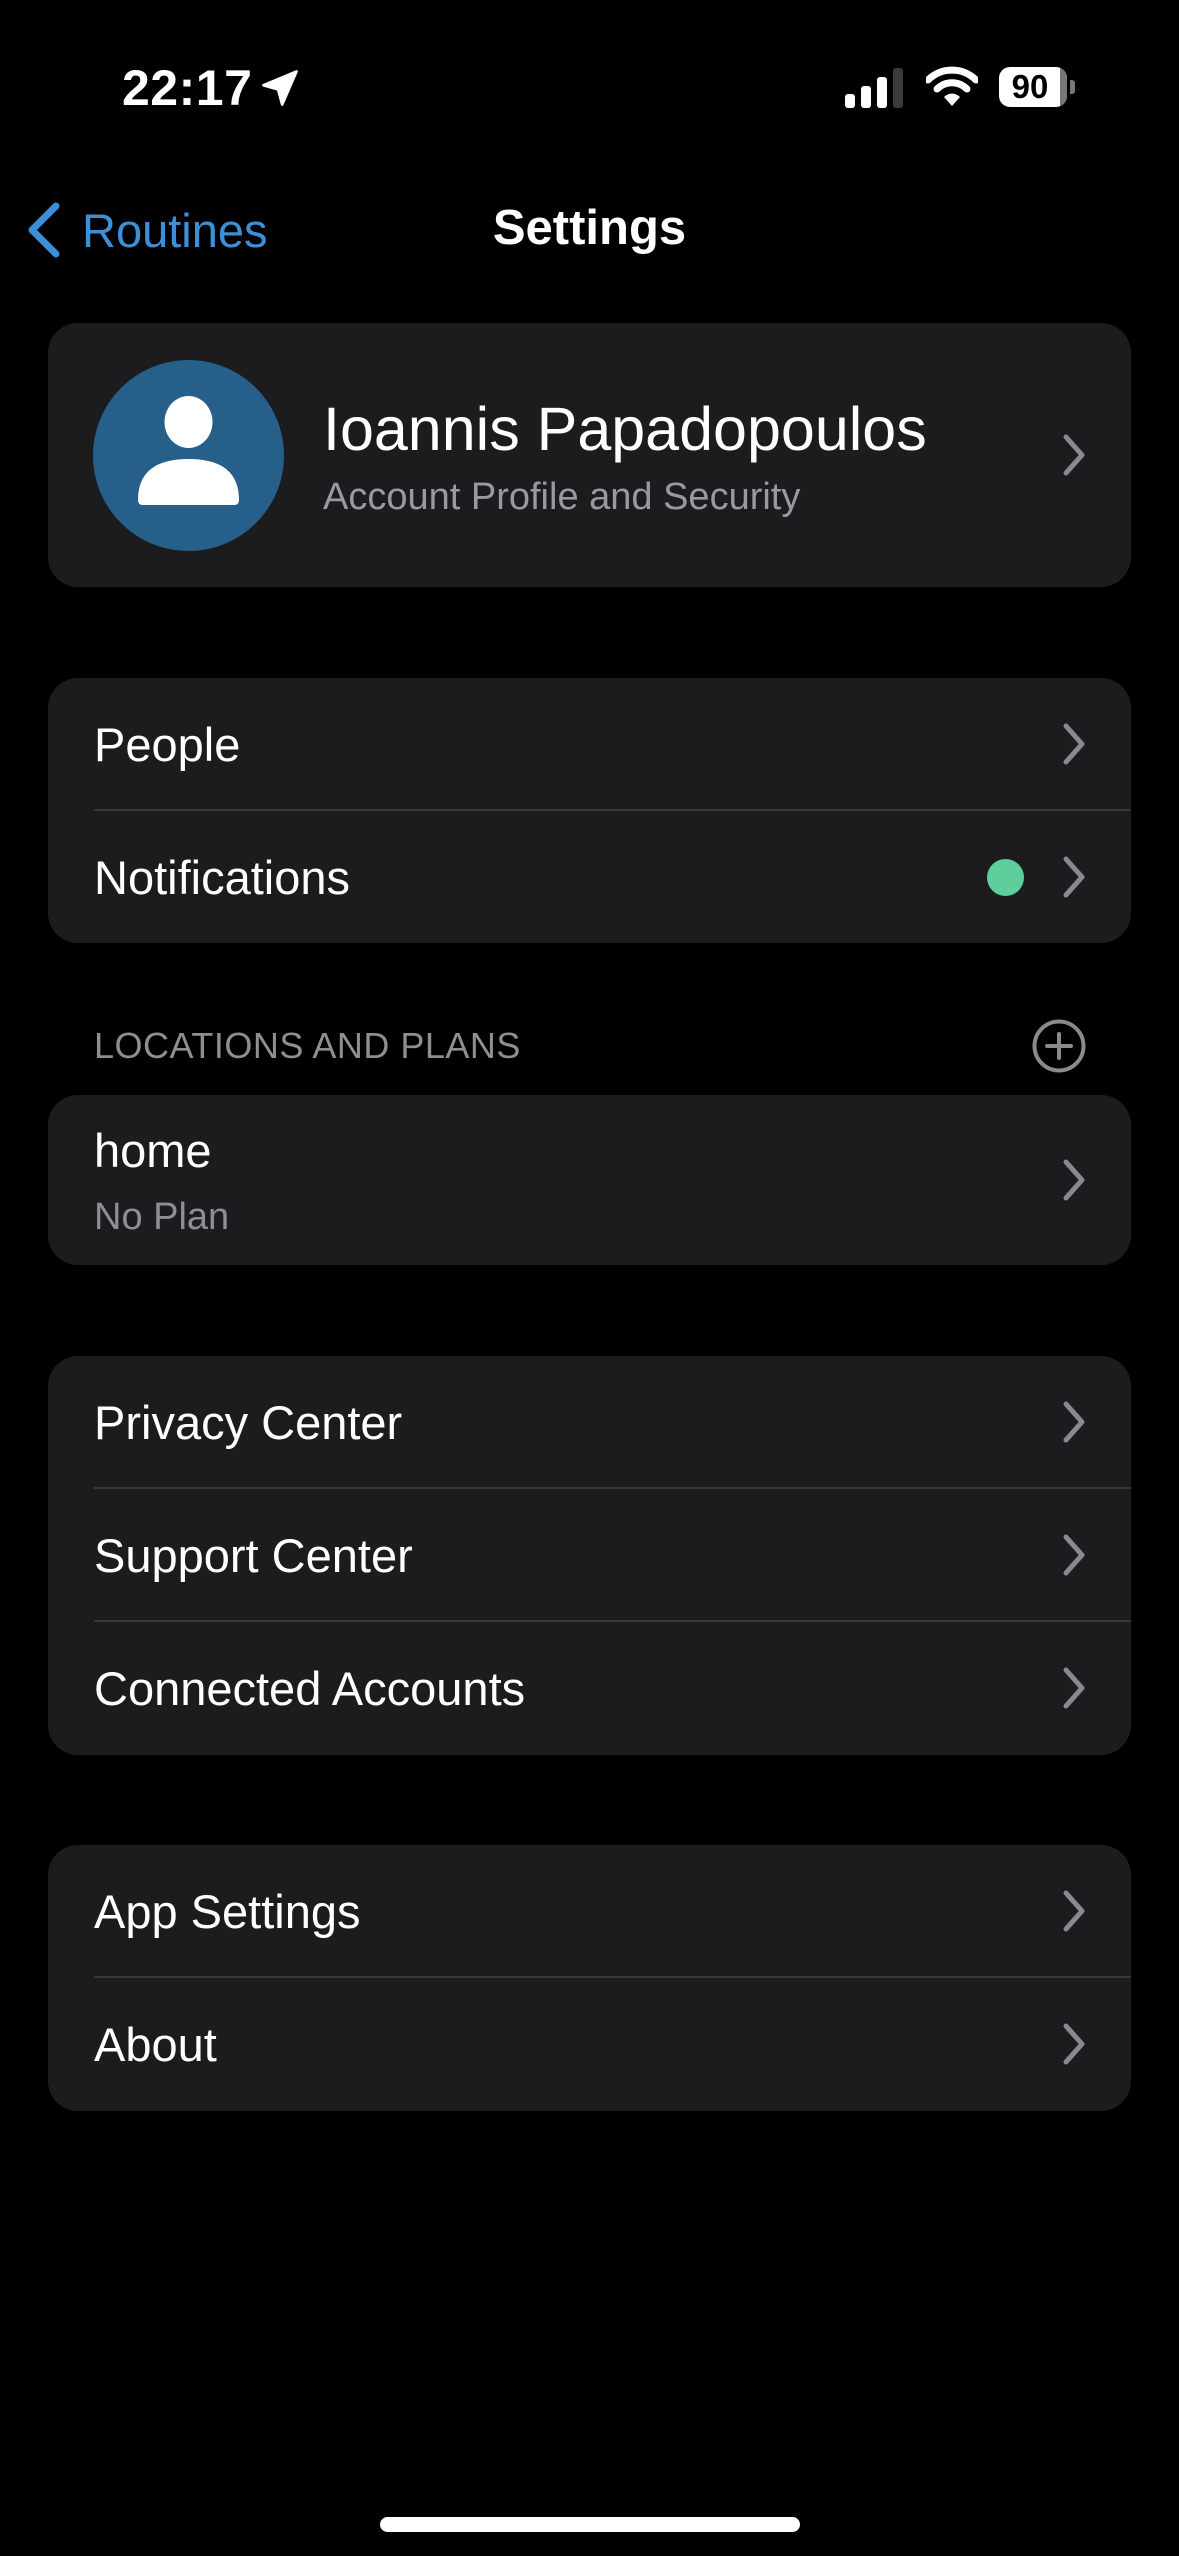 Image resolution: width=1179 pixels, height=2556 pixels. What do you see at coordinates (155, 2044) in the screenshot?
I see `row-label: About` at bounding box center [155, 2044].